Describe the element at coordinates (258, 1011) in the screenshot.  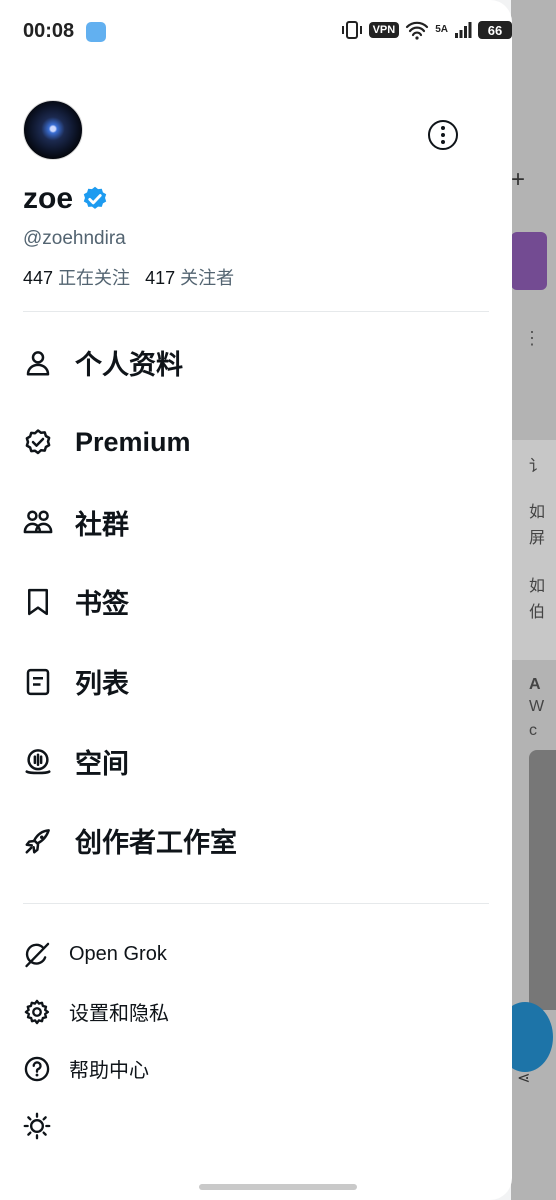
I see `menu-item-settings: 设置和隐私` at that location.